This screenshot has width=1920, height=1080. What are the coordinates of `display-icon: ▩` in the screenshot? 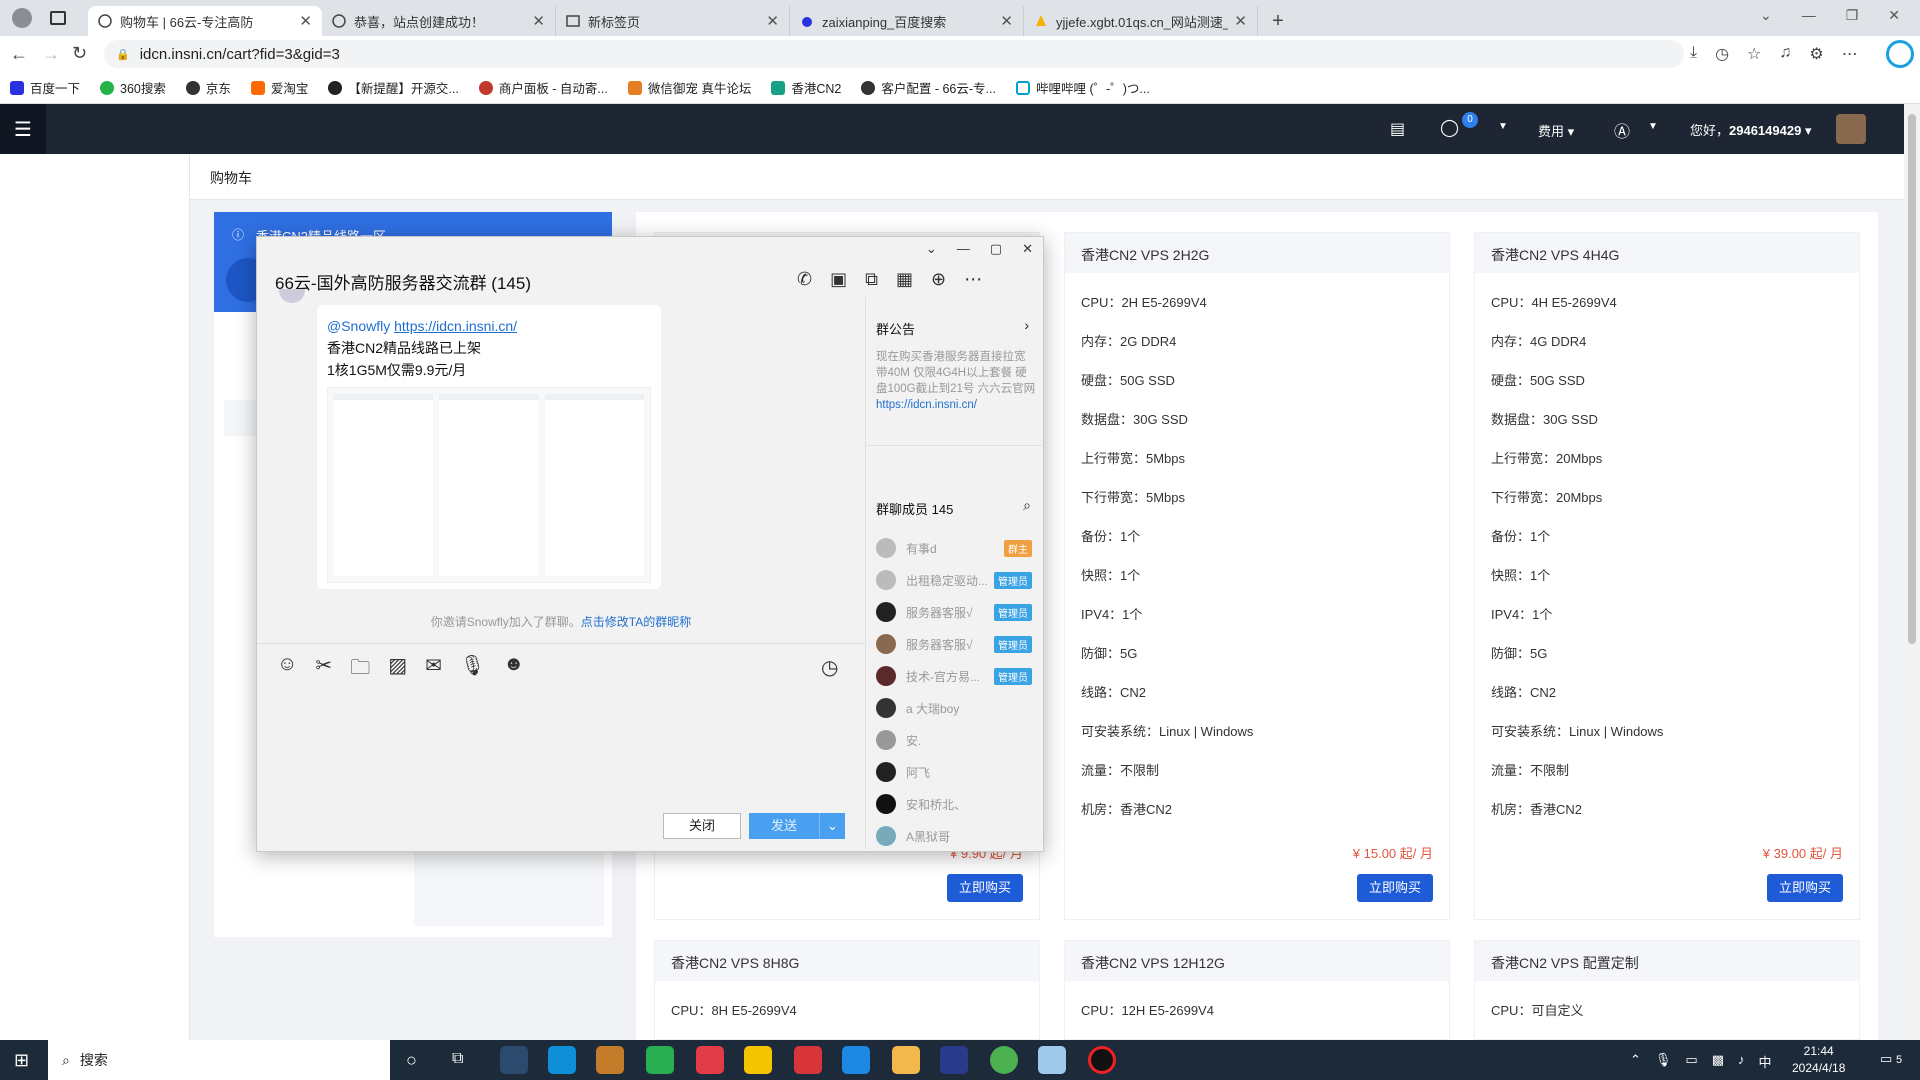 It's located at (1718, 1061).